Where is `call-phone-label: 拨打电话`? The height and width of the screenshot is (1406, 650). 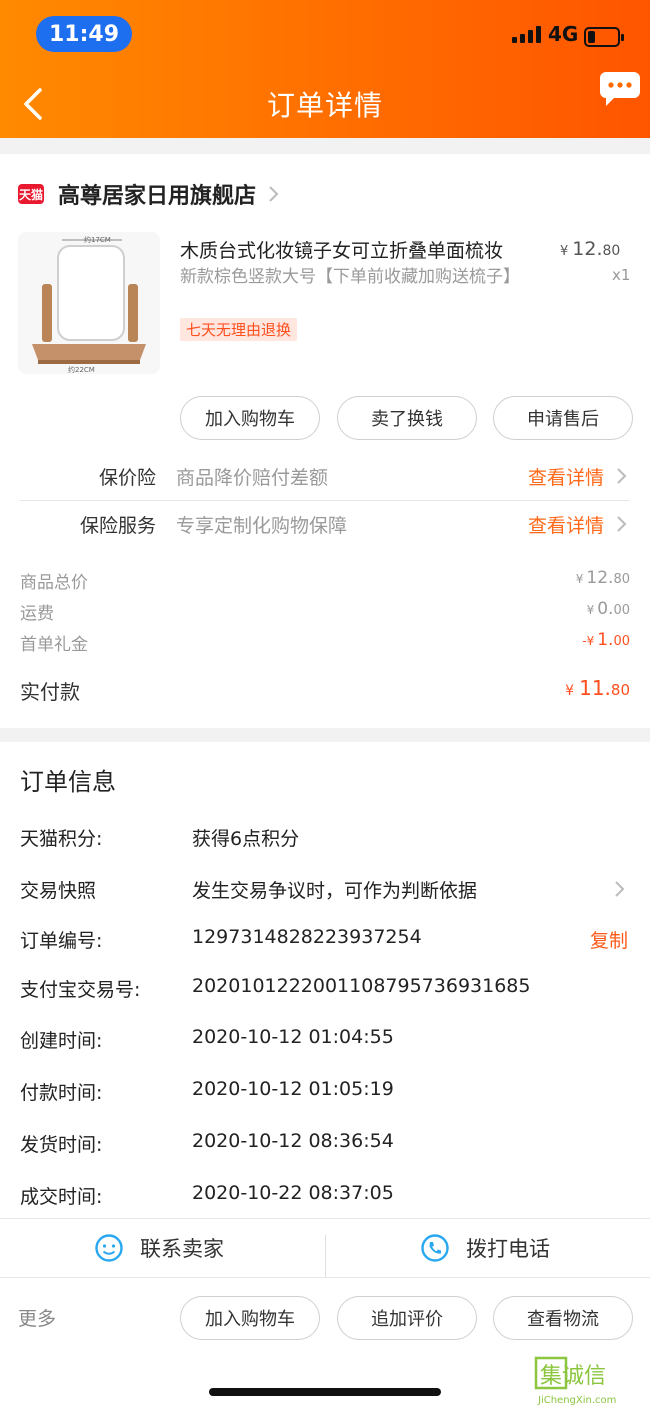
call-phone-label: 拨打电话 is located at coordinates (508, 1249).